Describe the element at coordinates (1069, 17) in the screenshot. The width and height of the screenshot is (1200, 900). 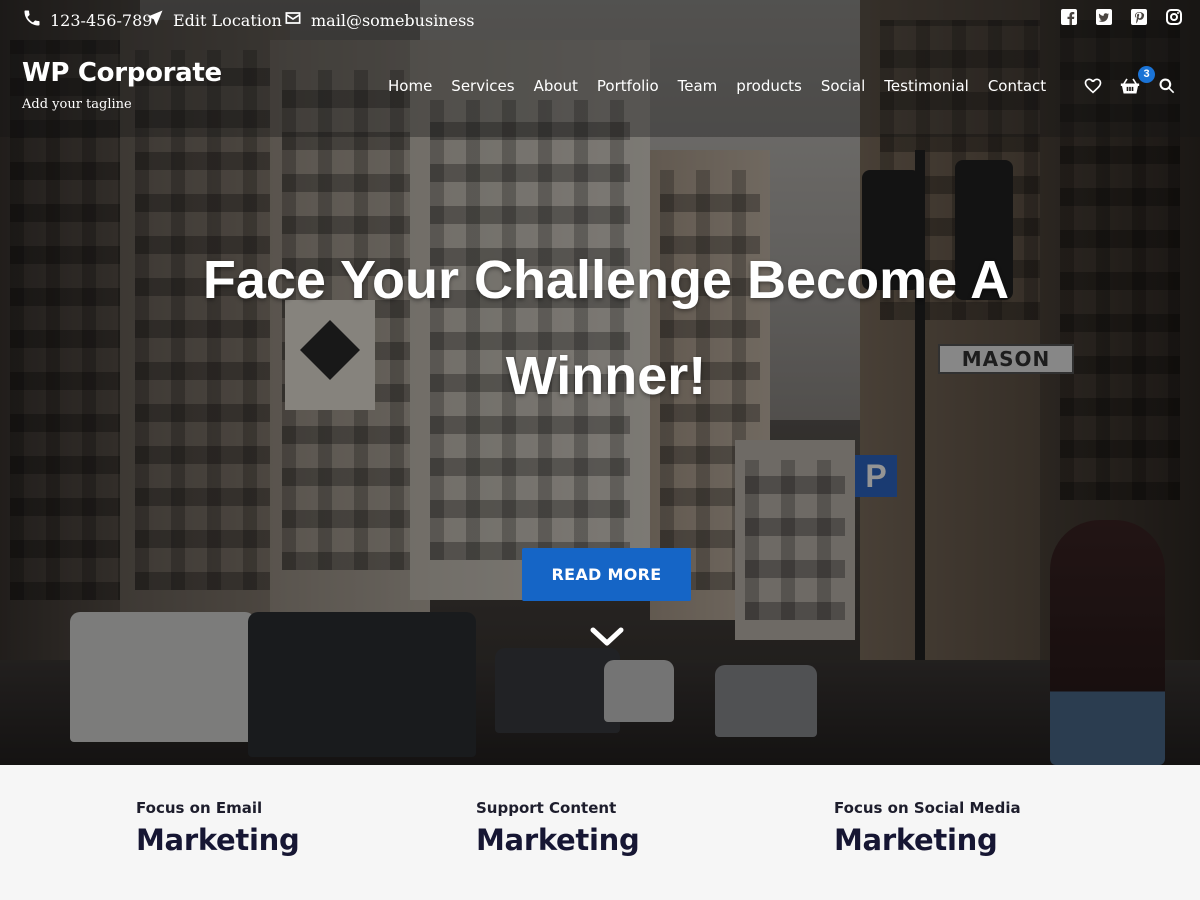
I see `facebook-icon` at that location.